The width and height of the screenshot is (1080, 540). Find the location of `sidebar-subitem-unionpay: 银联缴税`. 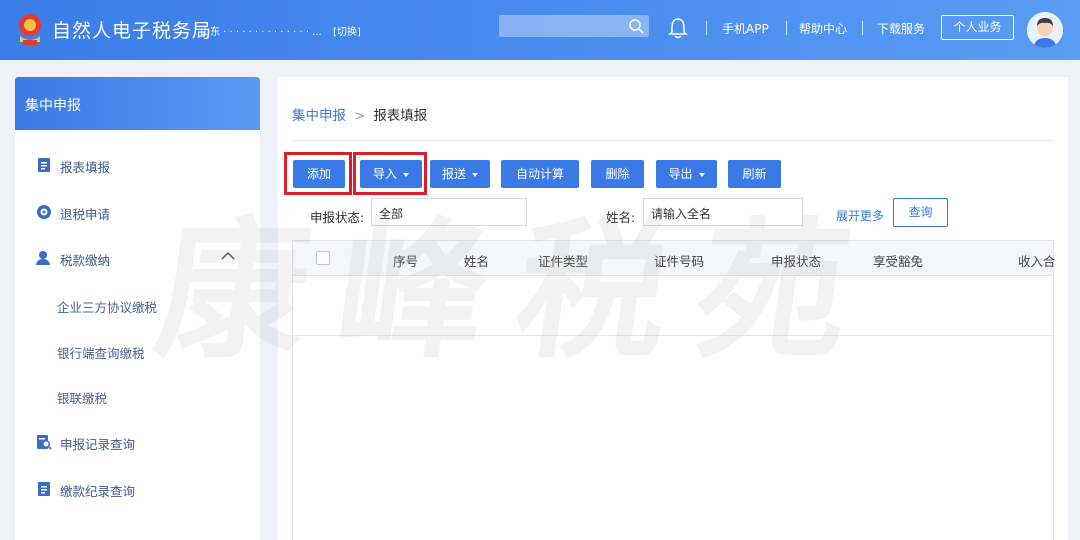

sidebar-subitem-unionpay: 银联缴税 is located at coordinates (82, 397).